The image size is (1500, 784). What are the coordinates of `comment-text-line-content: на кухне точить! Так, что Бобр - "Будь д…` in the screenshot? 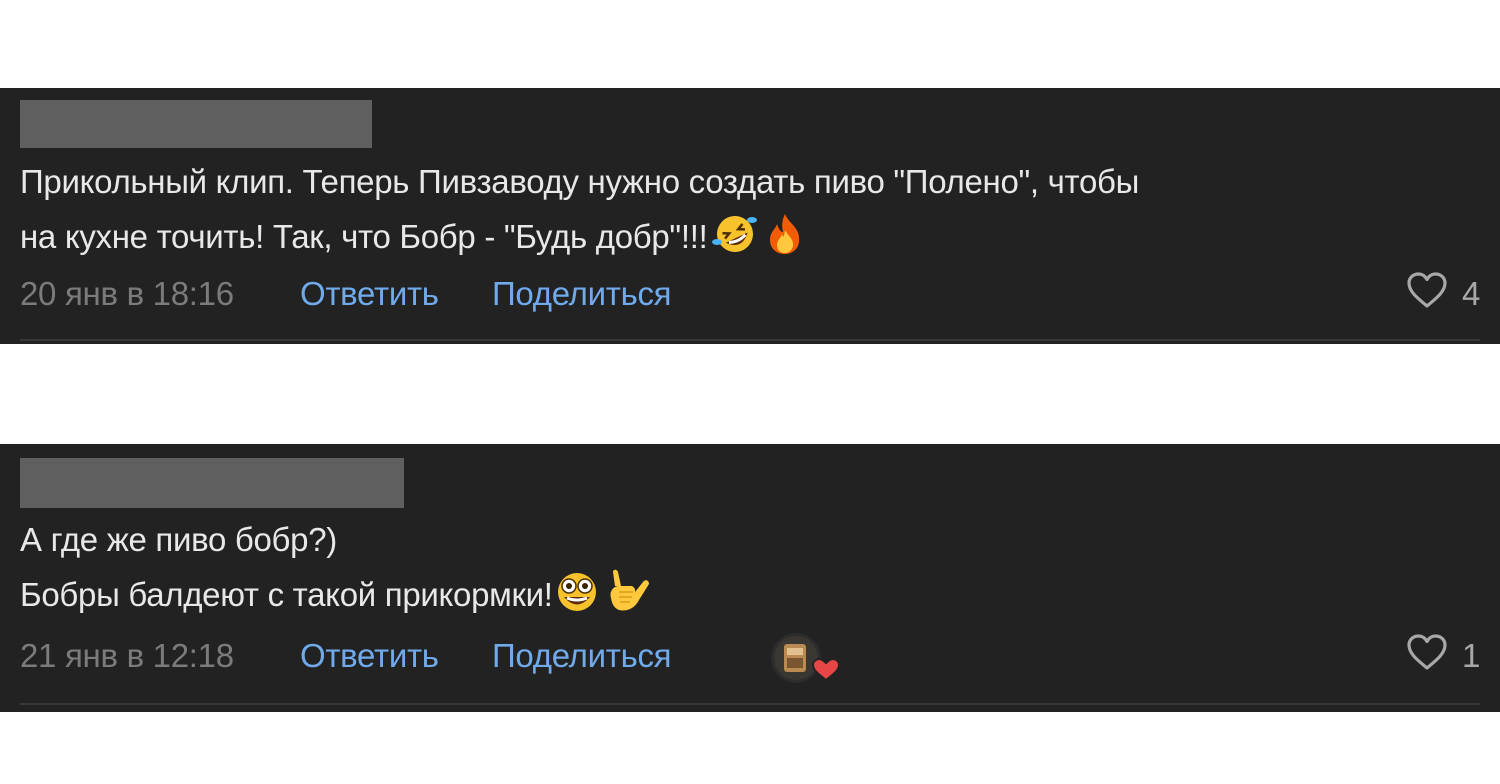 It's located at (364, 236).